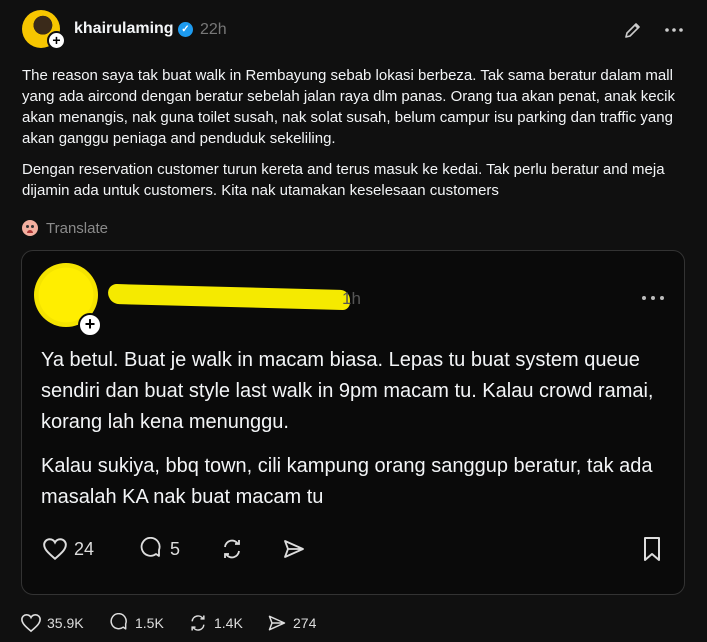  I want to click on repost-button, so click(232, 549).